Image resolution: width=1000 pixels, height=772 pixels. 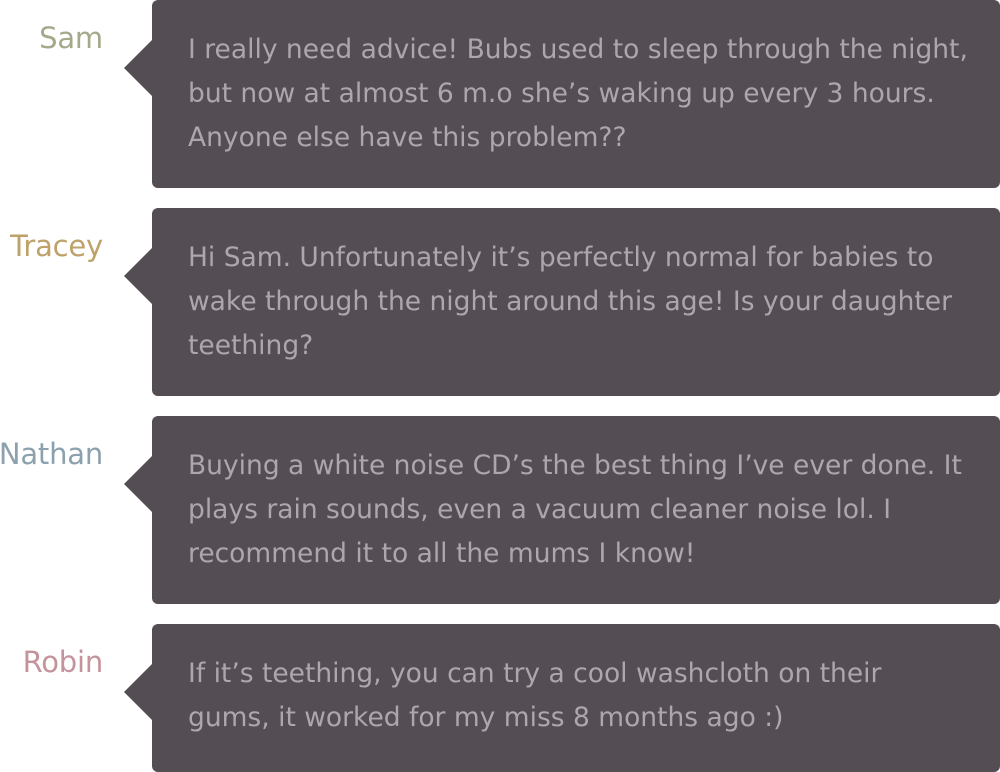 What do you see at coordinates (71, 38) in the screenshot?
I see `message-author: Sam` at bounding box center [71, 38].